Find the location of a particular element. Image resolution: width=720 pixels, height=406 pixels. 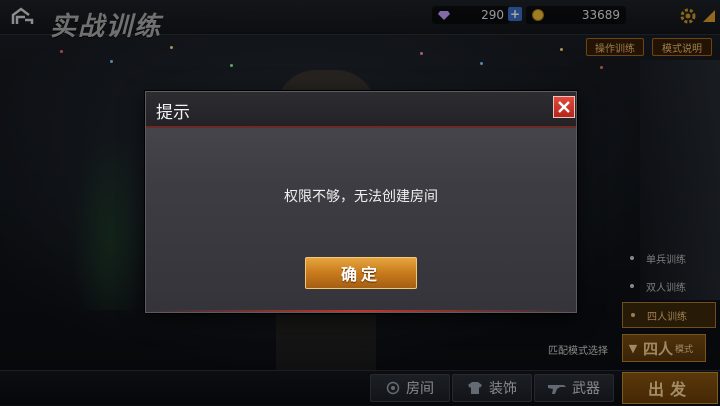

close-button is located at coordinates (564, 107).